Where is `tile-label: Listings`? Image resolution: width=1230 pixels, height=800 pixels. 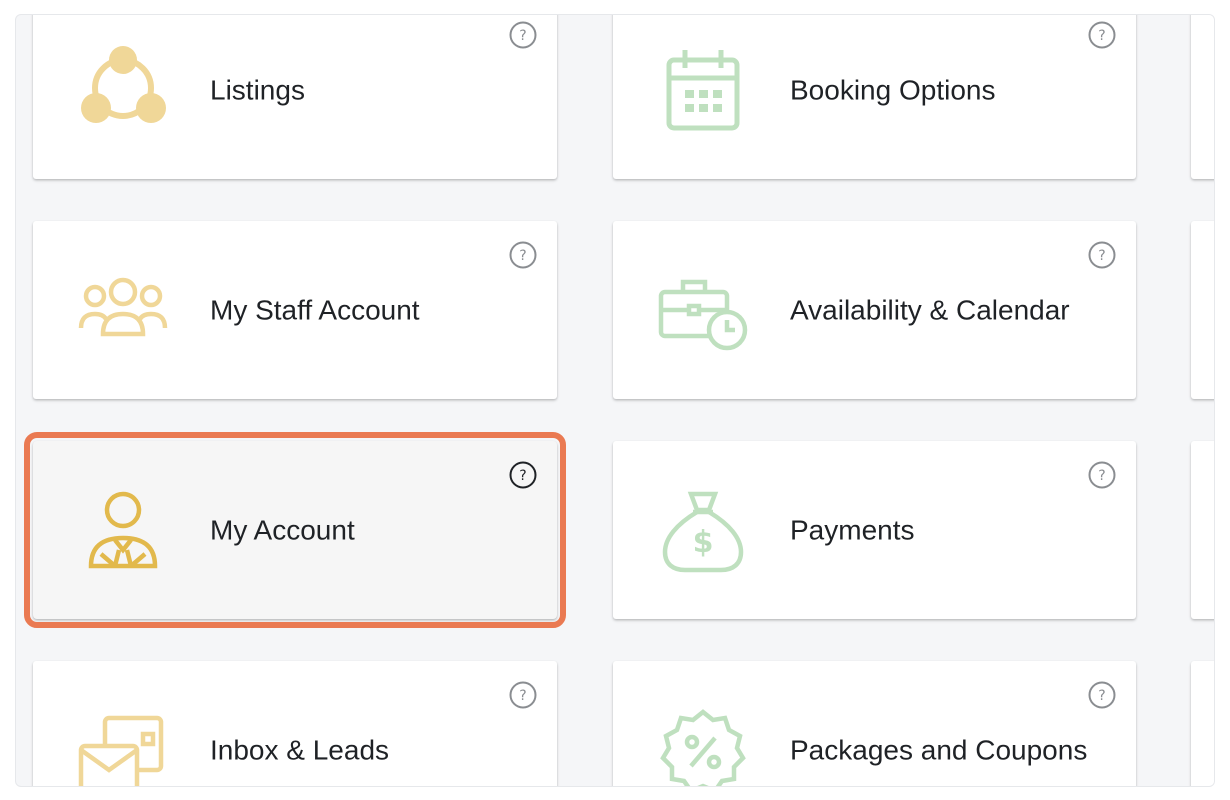 tile-label: Listings is located at coordinates (257, 90).